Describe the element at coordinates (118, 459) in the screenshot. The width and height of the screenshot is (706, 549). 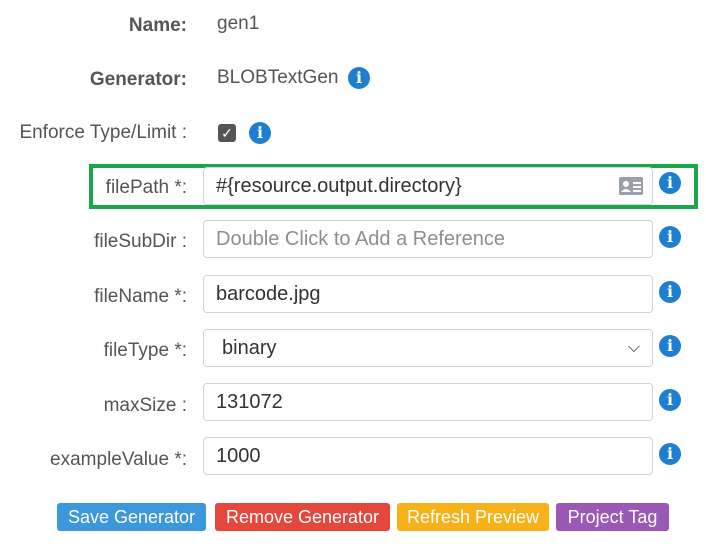
I see `examplevalue-label: exampleValue *:` at that location.